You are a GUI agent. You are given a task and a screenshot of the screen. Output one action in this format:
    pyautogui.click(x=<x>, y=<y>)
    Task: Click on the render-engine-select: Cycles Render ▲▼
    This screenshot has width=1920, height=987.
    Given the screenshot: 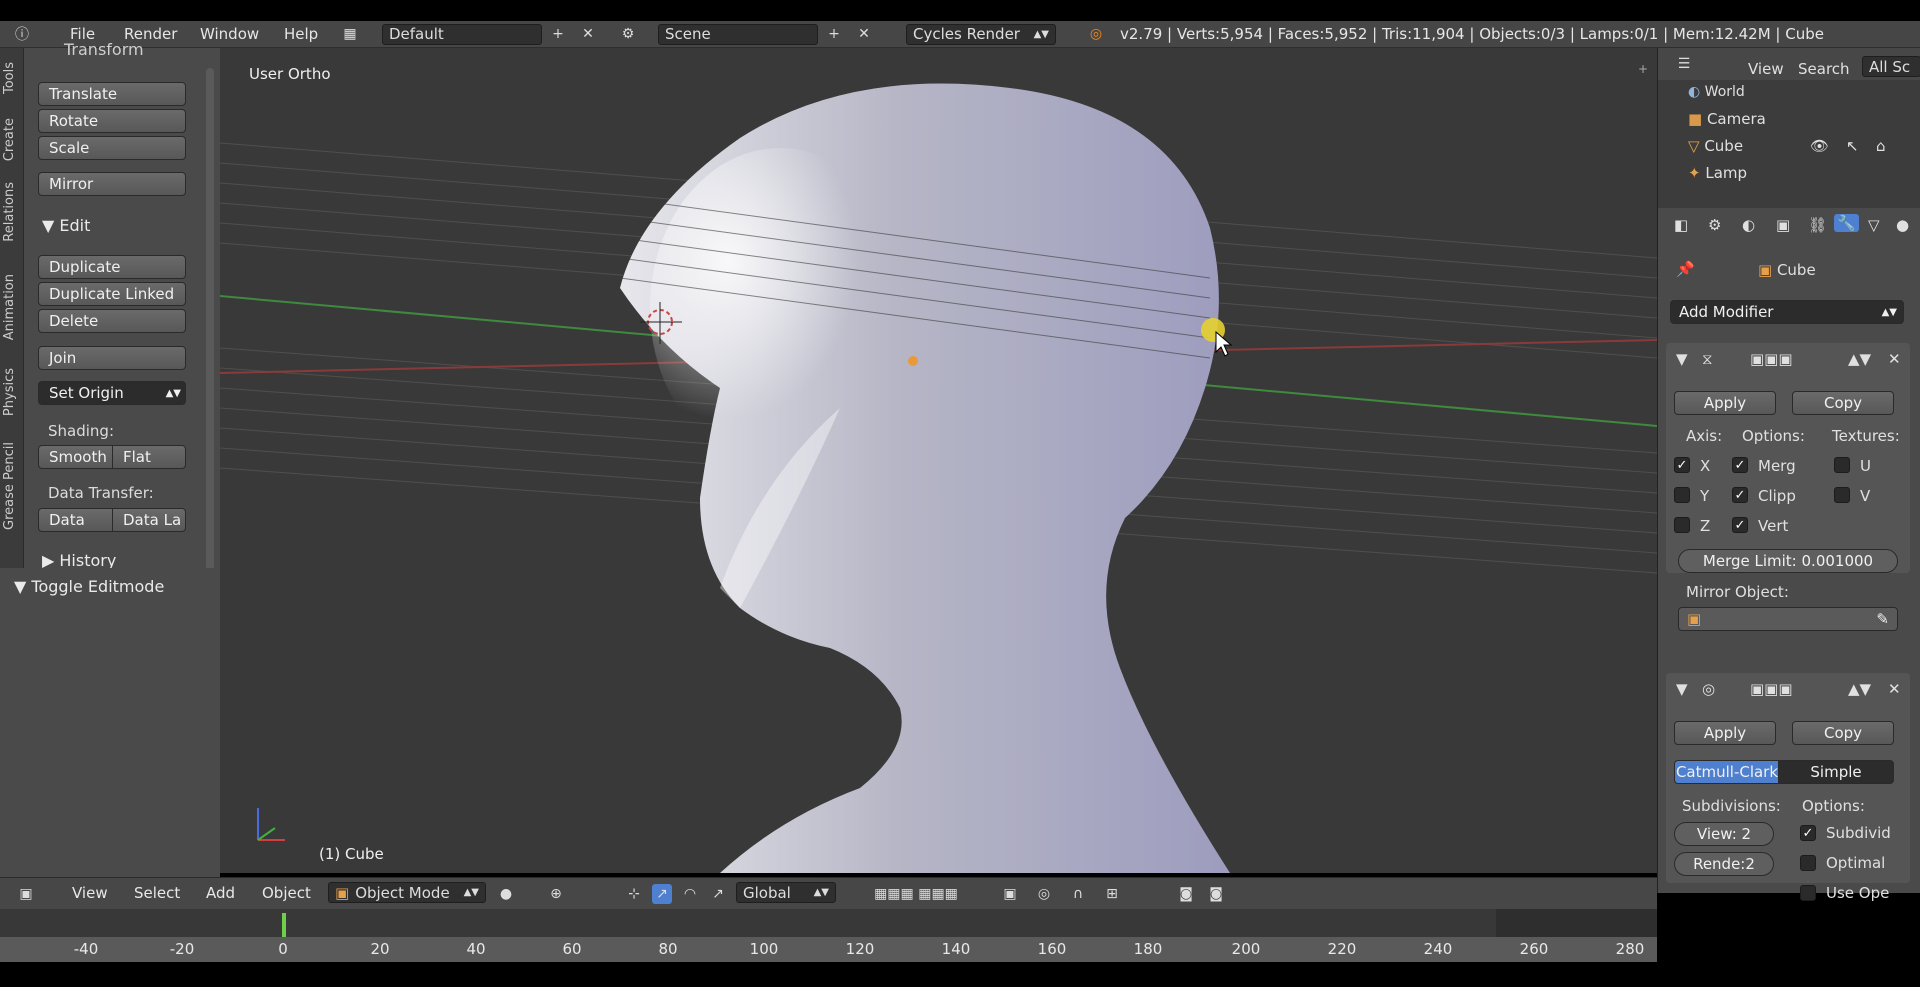 What is the action you would take?
    pyautogui.click(x=981, y=34)
    